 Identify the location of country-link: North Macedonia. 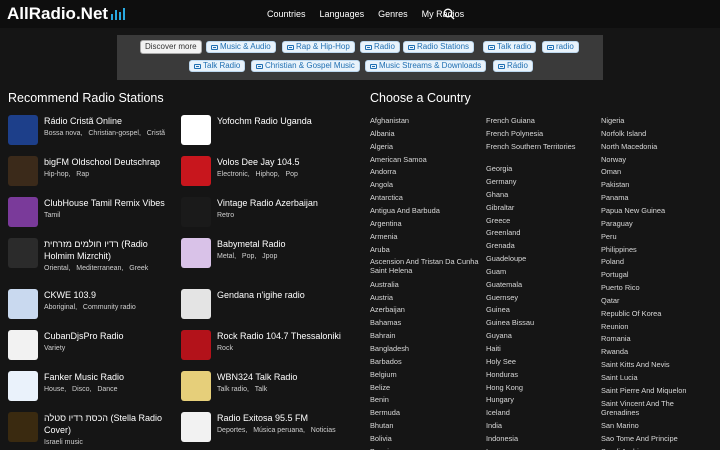
(657, 146).